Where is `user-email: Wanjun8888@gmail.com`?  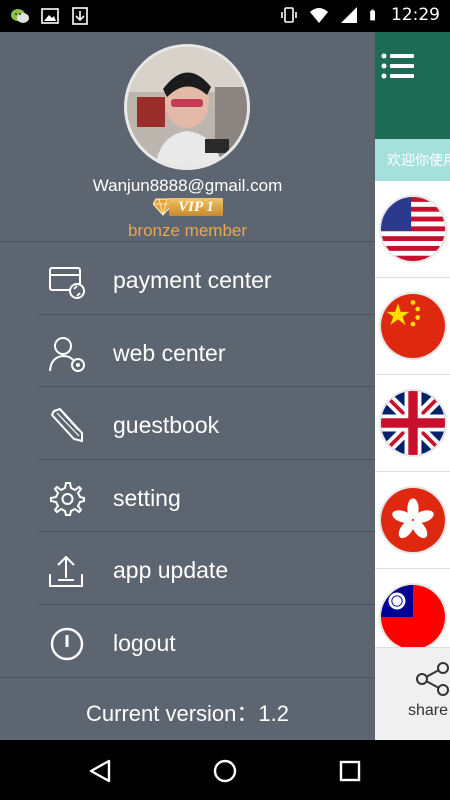
user-email: Wanjun8888@gmail.com is located at coordinates (187, 185).